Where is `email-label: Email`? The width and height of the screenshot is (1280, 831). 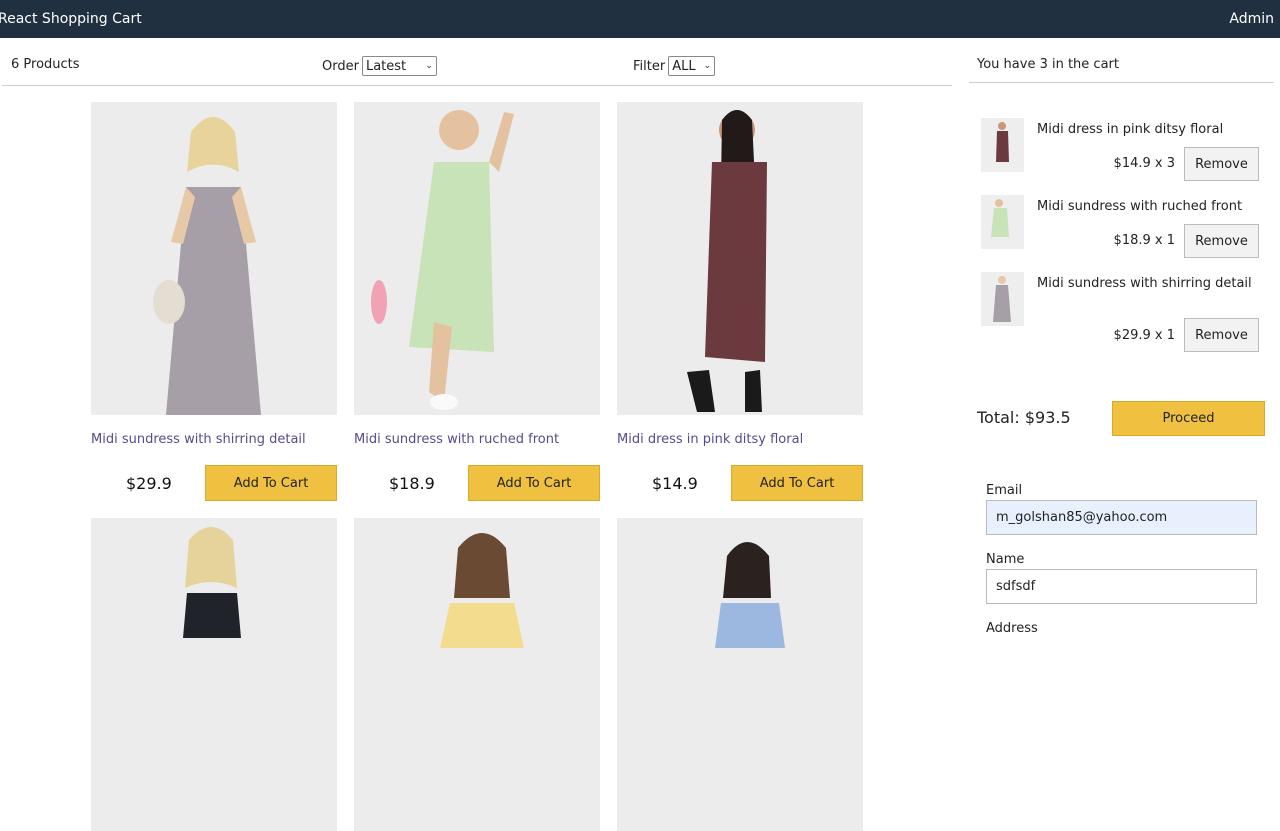 email-label: Email is located at coordinates (1004, 490).